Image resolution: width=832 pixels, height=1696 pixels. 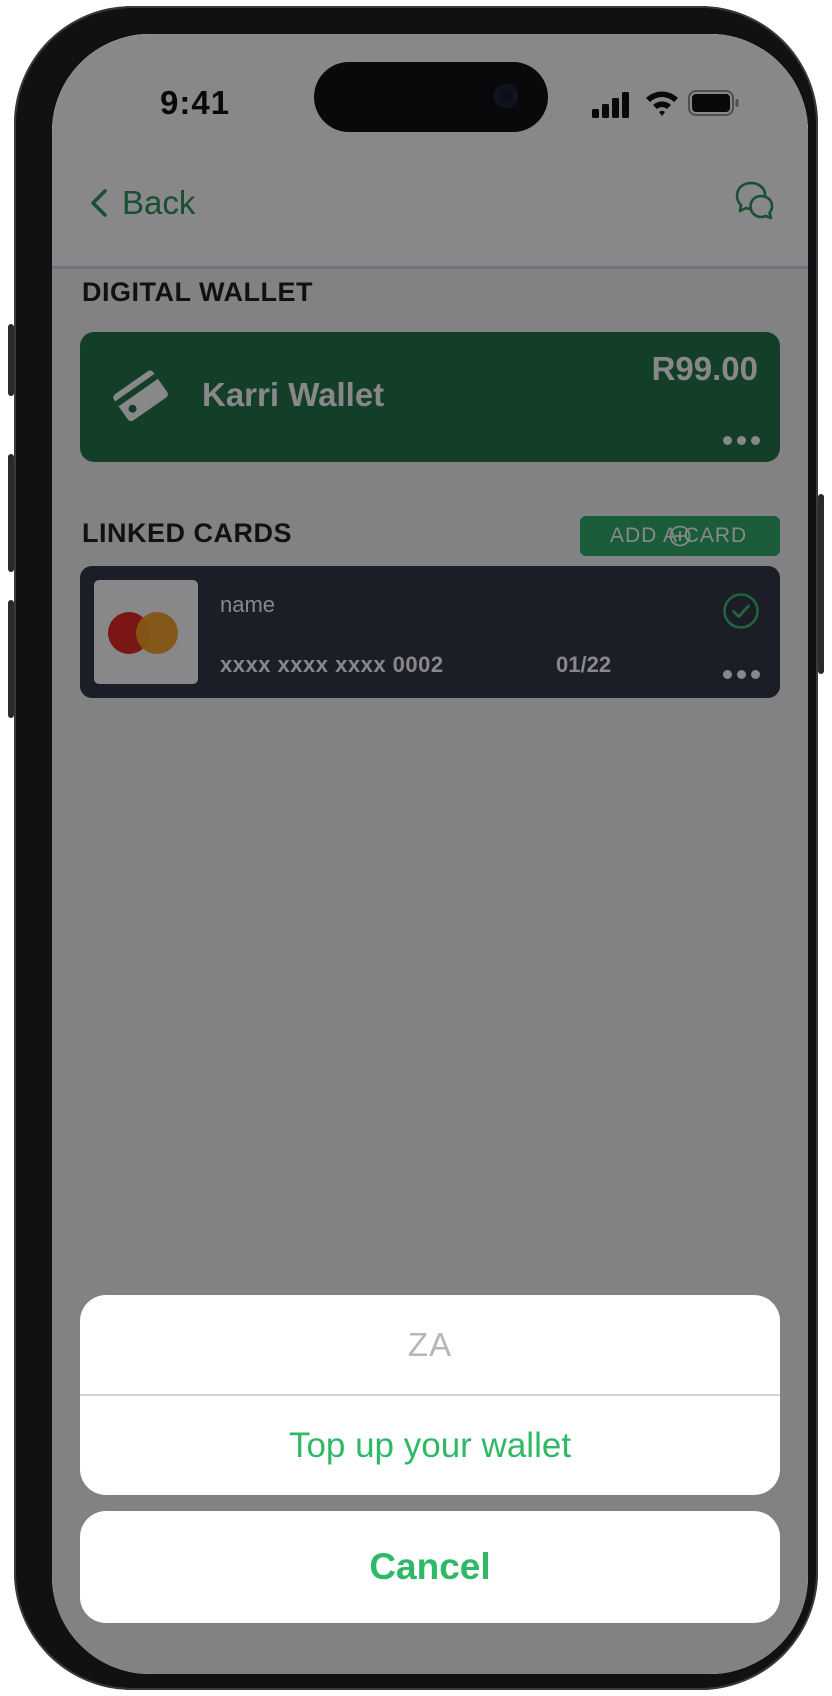 I want to click on side-power-button, so click(x=821, y=584).